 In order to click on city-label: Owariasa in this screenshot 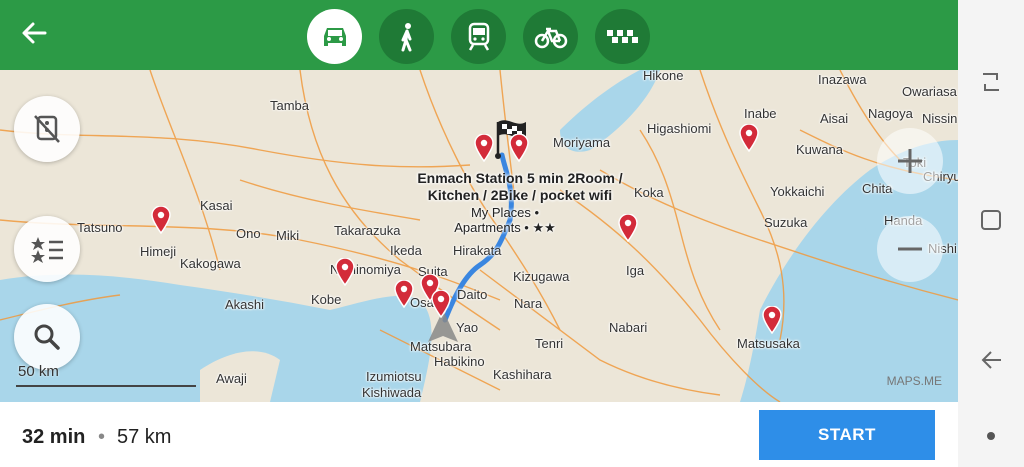, I will do `click(929, 91)`.